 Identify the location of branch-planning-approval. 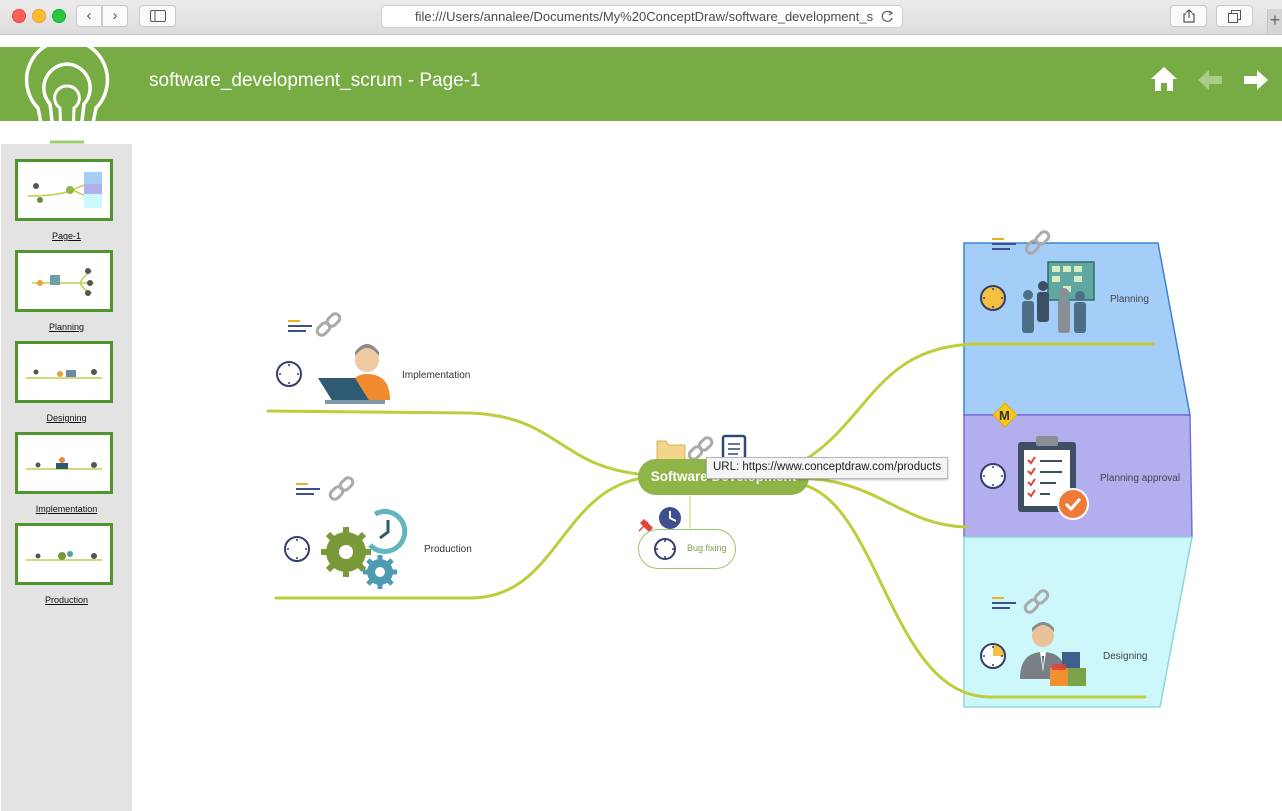
(883, 502).